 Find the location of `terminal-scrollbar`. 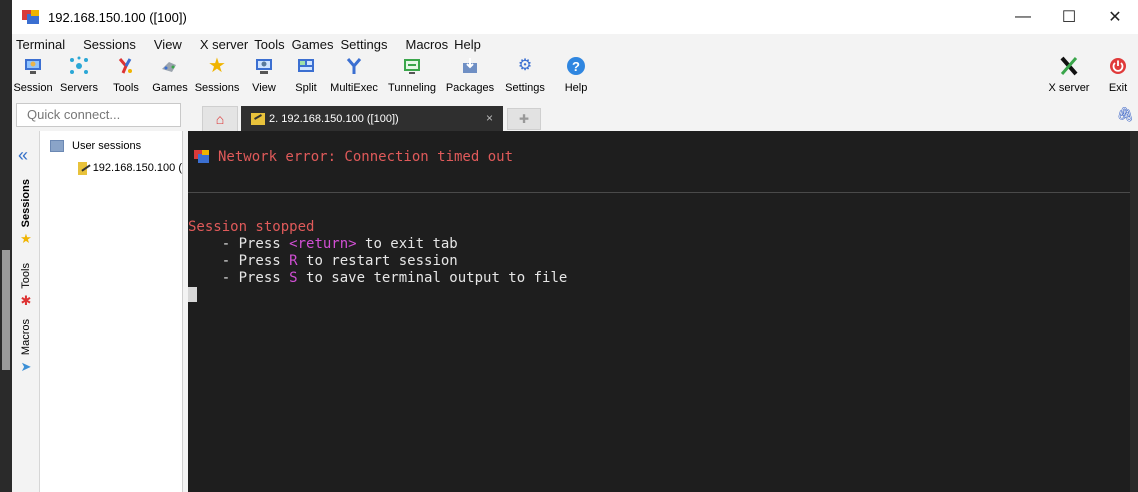

terminal-scrollbar is located at coordinates (1134, 311).